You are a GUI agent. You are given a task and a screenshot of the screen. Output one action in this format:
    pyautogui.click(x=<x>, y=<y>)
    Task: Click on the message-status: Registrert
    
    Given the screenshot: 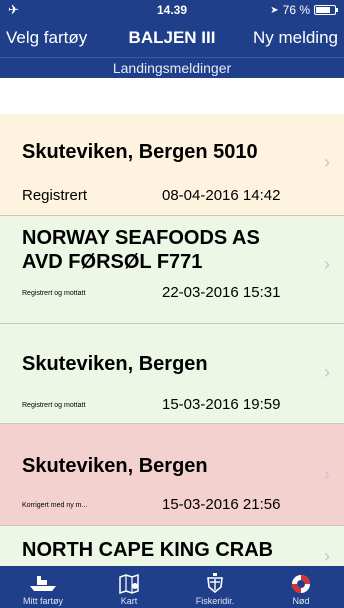 What is the action you would take?
    pyautogui.click(x=55, y=195)
    